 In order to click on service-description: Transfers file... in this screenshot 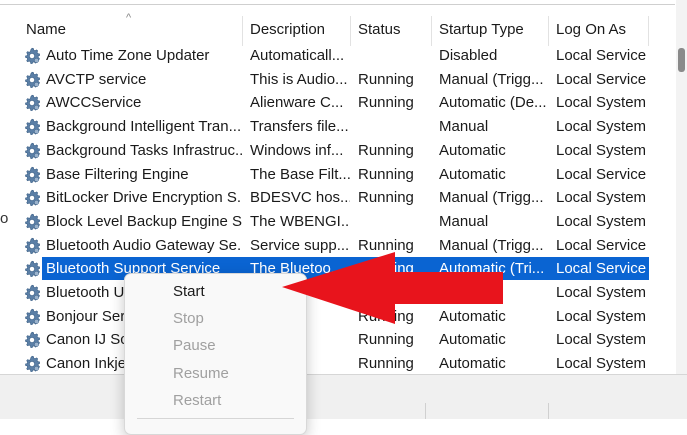, I will do `click(299, 126)`.